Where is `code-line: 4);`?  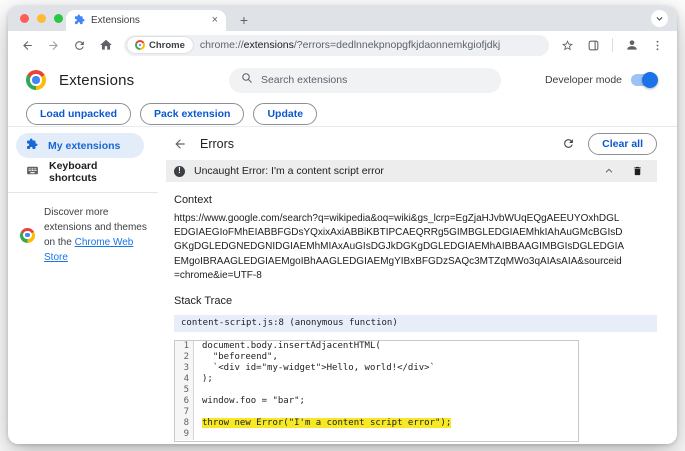
code-line: 4); is located at coordinates (376, 379).